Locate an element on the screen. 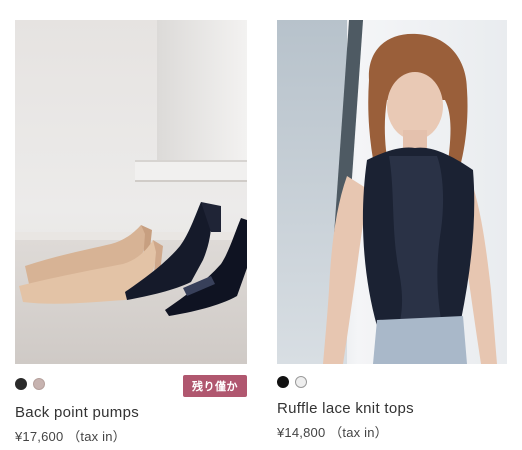  product-name: Back point pumps is located at coordinates (131, 412).